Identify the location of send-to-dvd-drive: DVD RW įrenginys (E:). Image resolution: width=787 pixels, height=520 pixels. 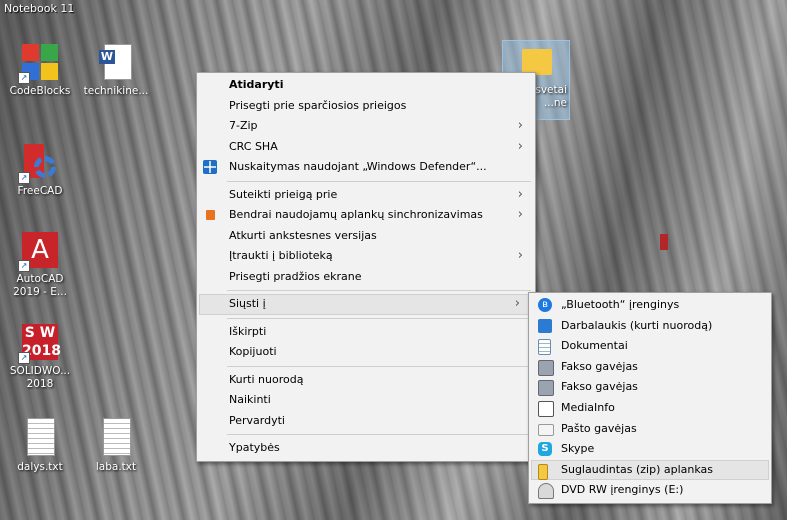
(650, 490).